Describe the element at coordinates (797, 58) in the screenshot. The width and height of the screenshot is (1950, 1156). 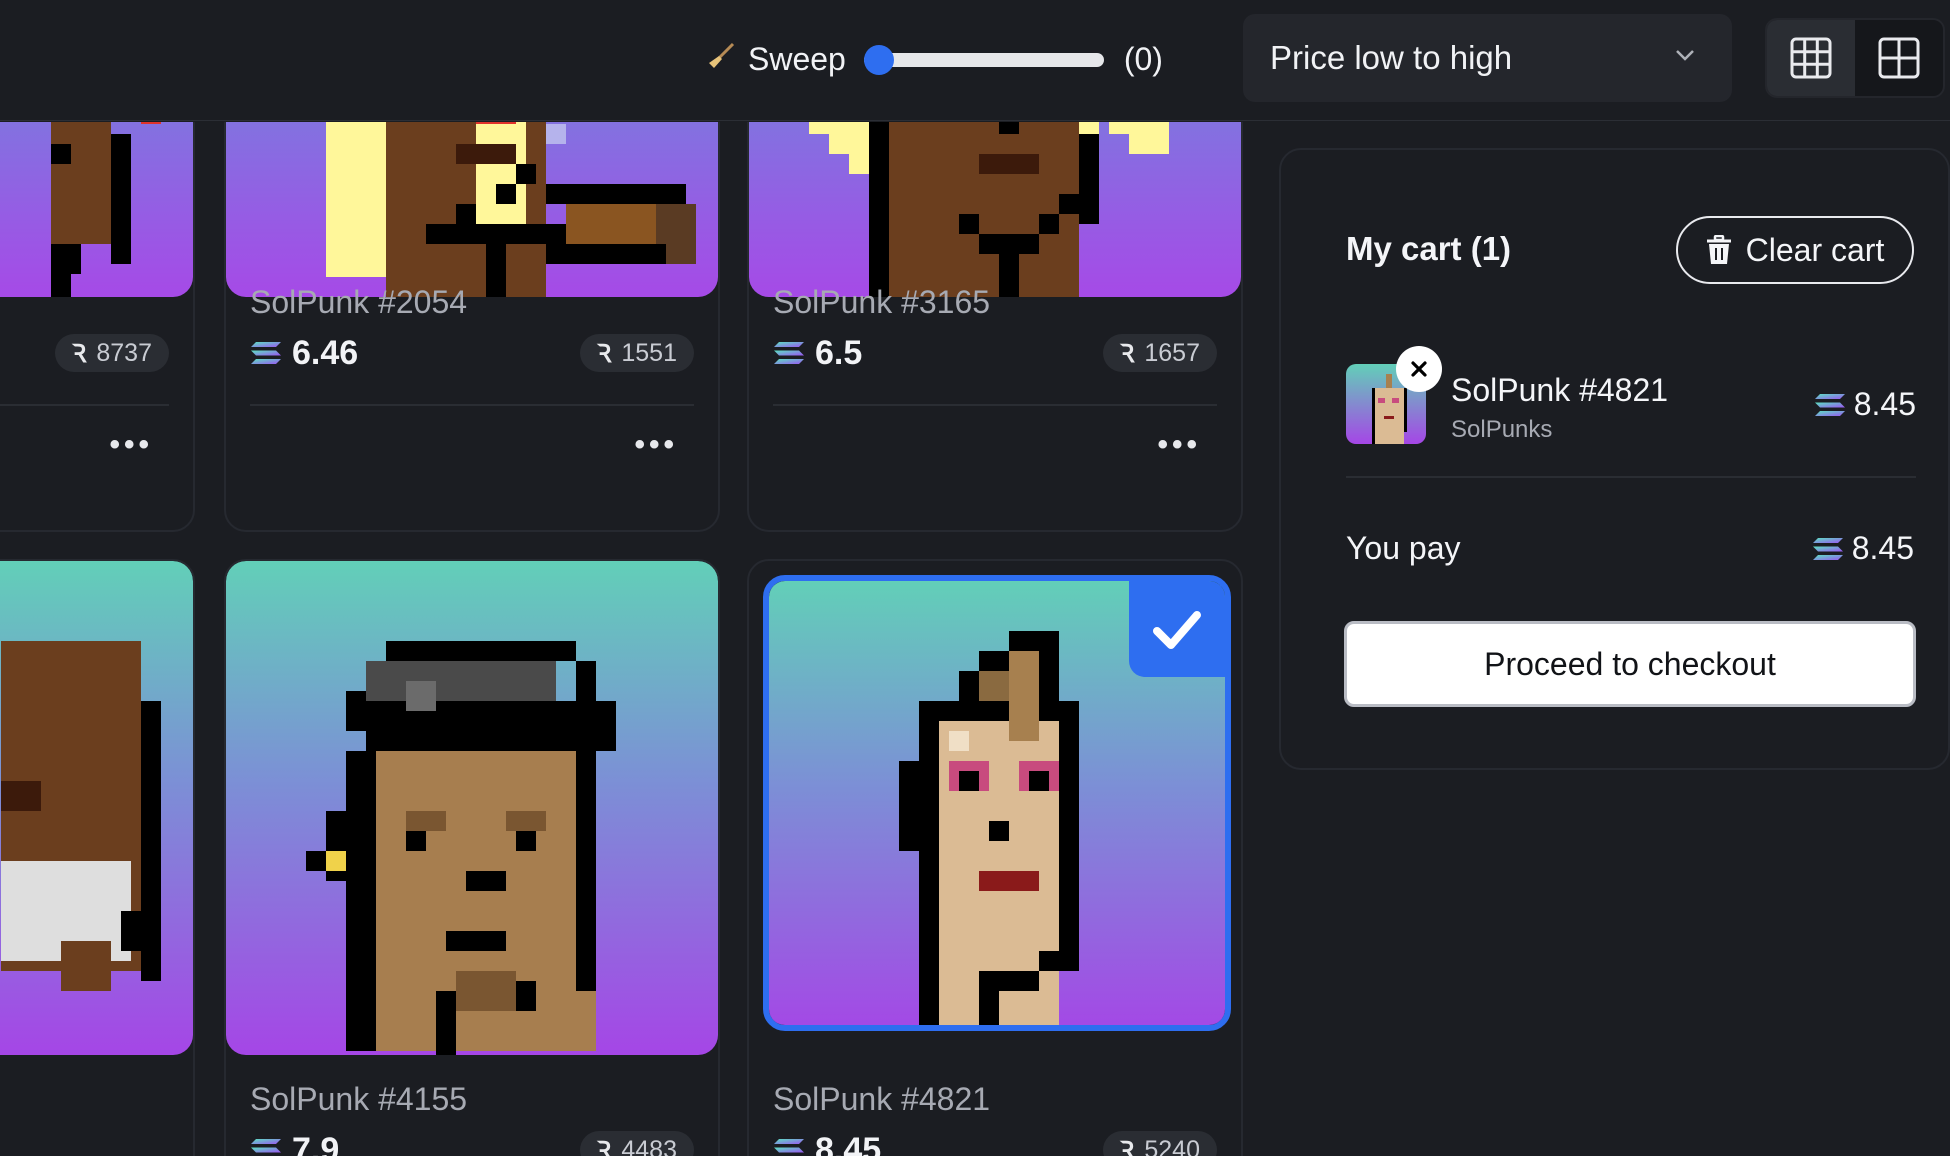
I see `sweep-label: Sweep` at that location.